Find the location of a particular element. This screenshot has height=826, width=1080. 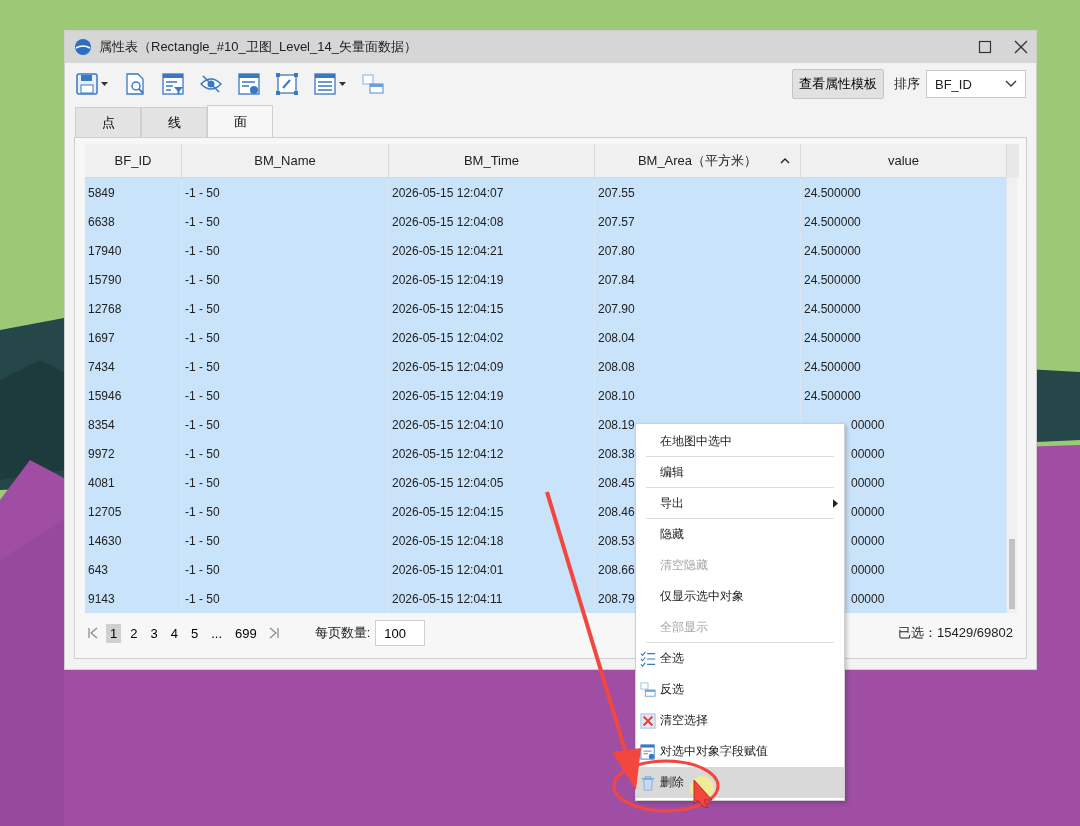

table-row: 6638 -1 - 50 2026-05-15 12:04:08 207.57 24.500000 is located at coordinates (546, 221).